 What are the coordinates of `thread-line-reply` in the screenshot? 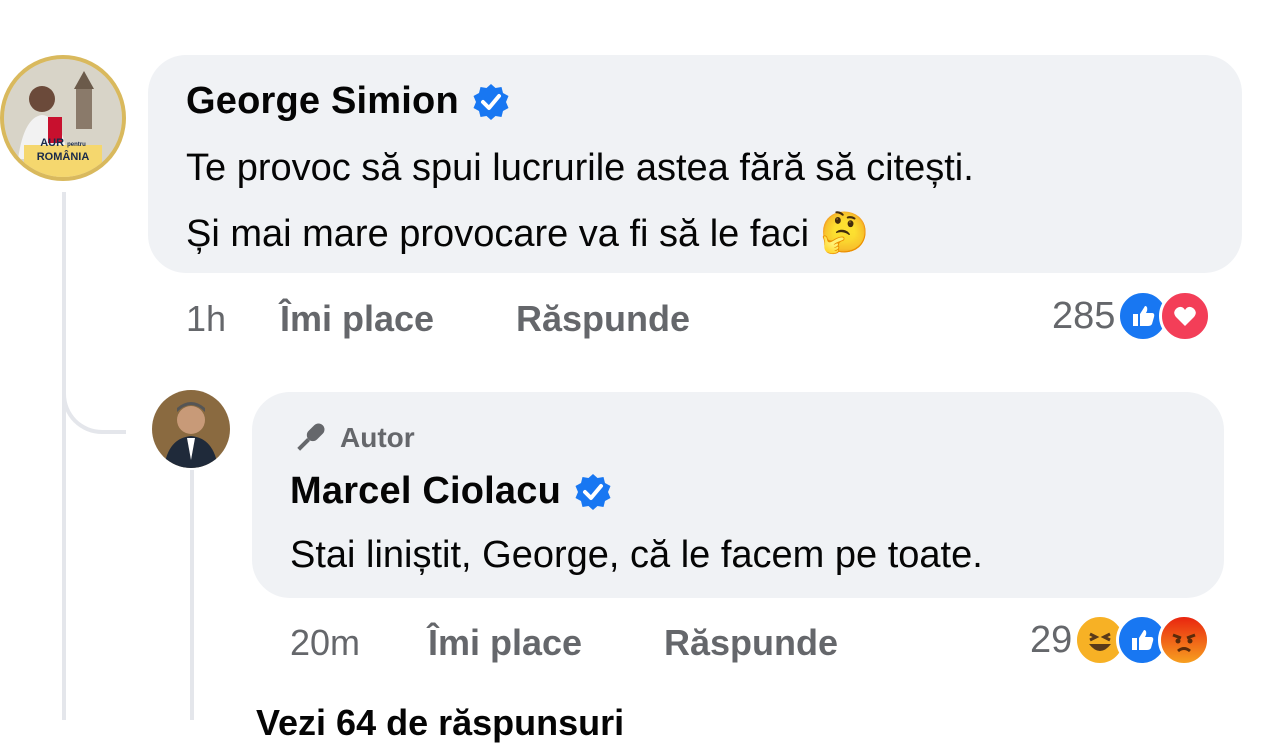 It's located at (192, 595).